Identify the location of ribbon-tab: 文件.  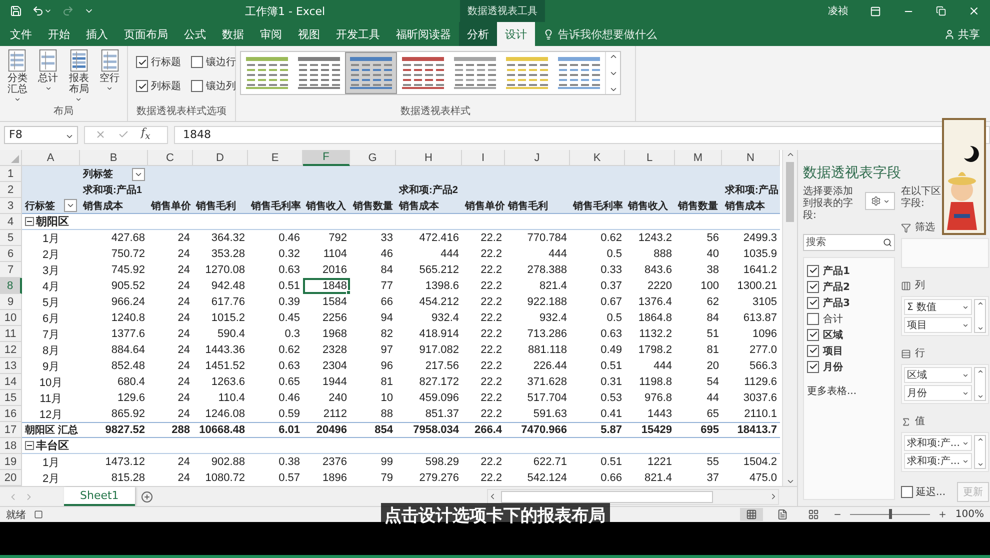
(21, 34).